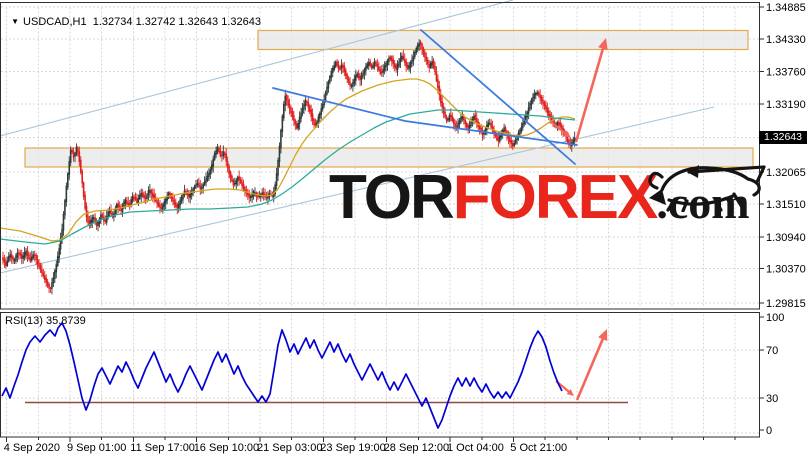  I want to click on time-axis-label: 28 Sep 12:00, so click(416, 448).